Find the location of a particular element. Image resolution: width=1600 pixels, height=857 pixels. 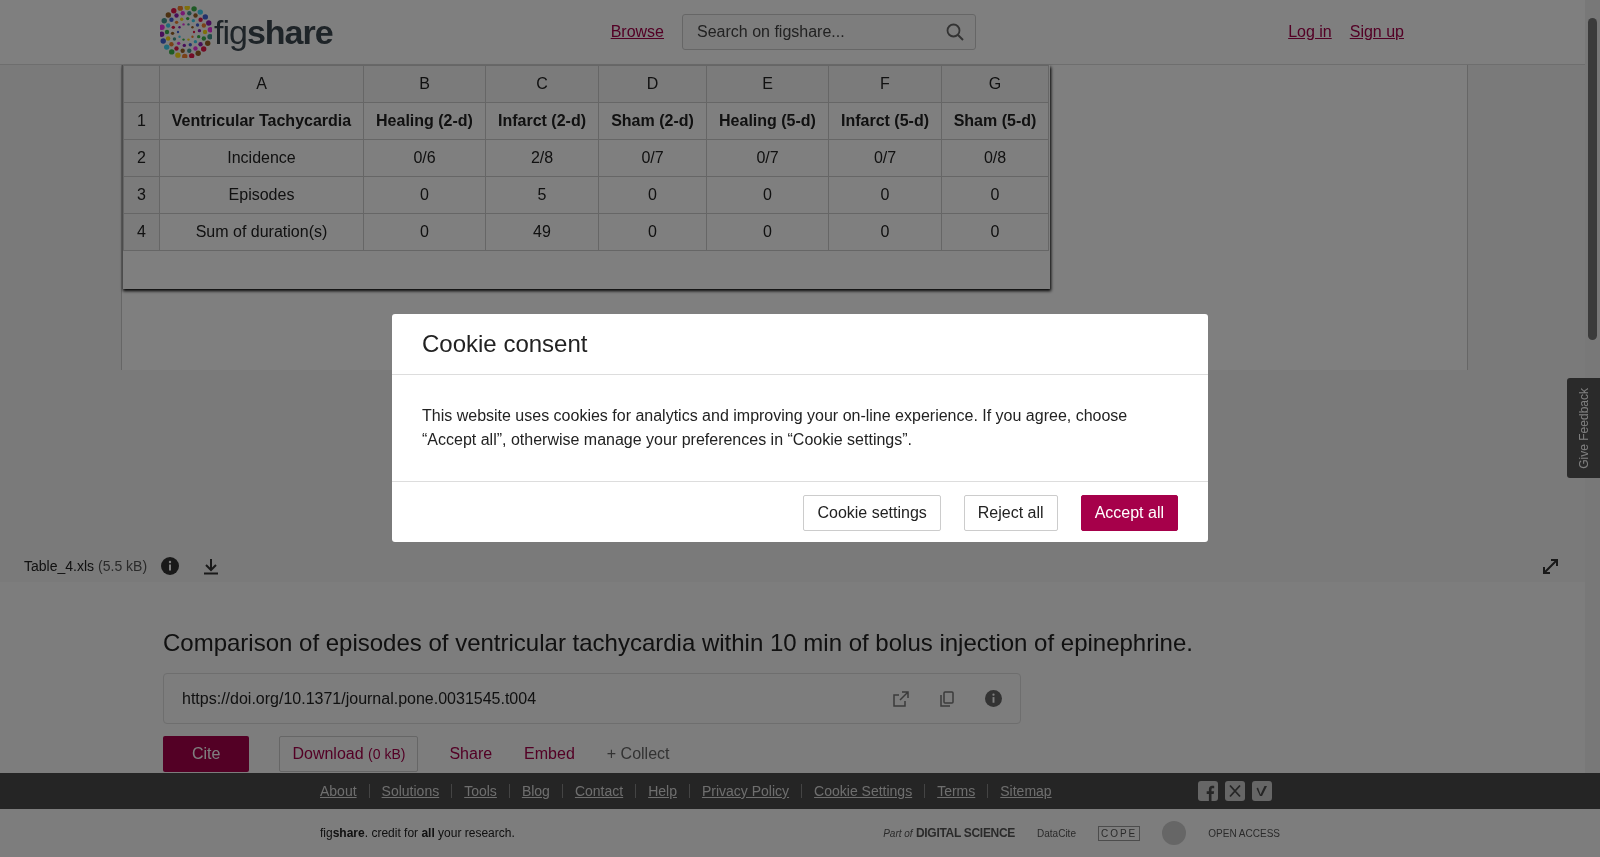

table-cell: Healing (2-d) is located at coordinates (424, 121).